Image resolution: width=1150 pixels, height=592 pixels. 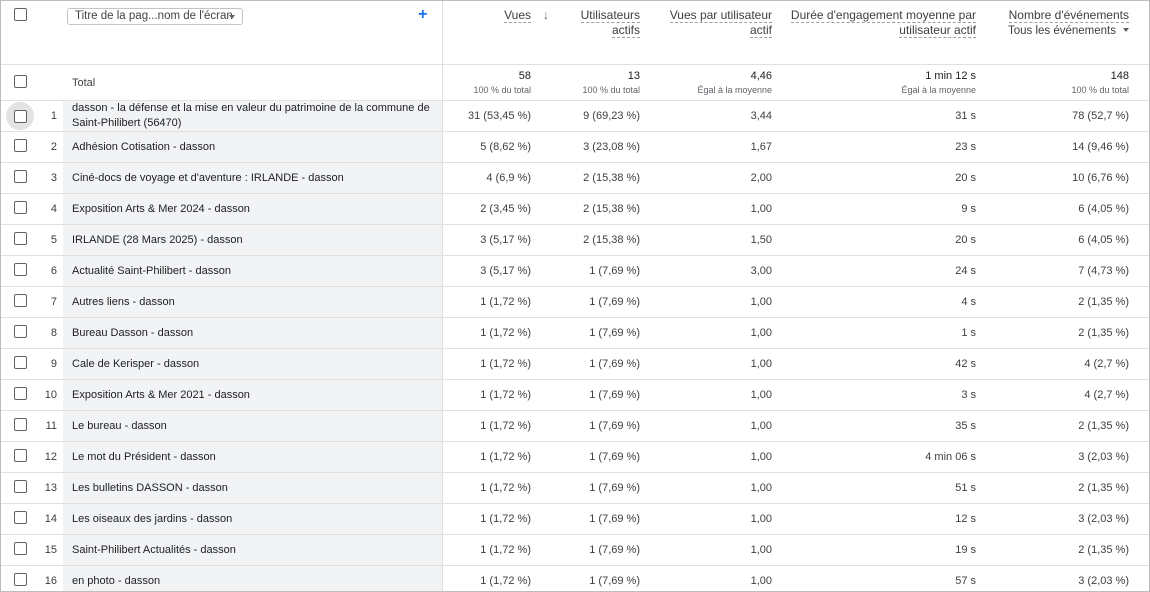 What do you see at coordinates (1066, 395) in the screenshot?
I see `event-count-cell: 4 (2,7 %)` at bounding box center [1066, 395].